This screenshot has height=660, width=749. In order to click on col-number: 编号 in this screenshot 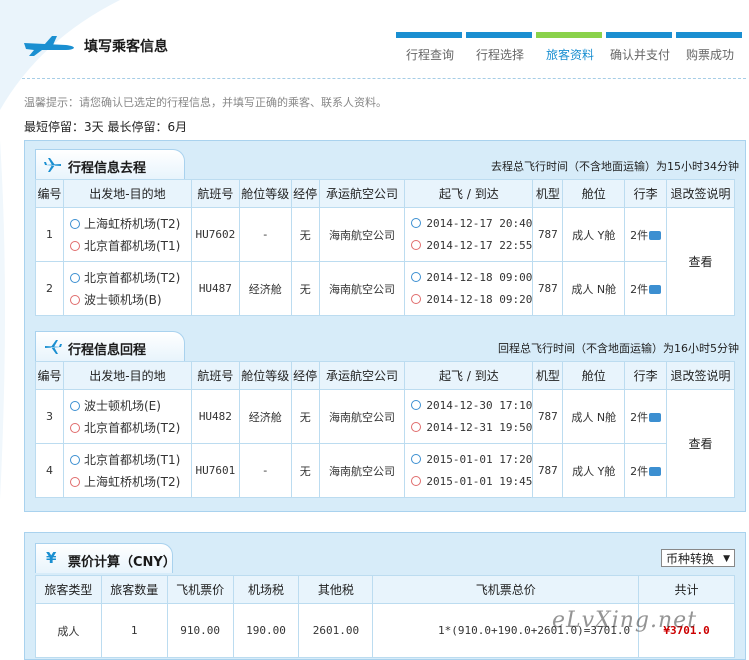, I will do `click(49, 193)`.